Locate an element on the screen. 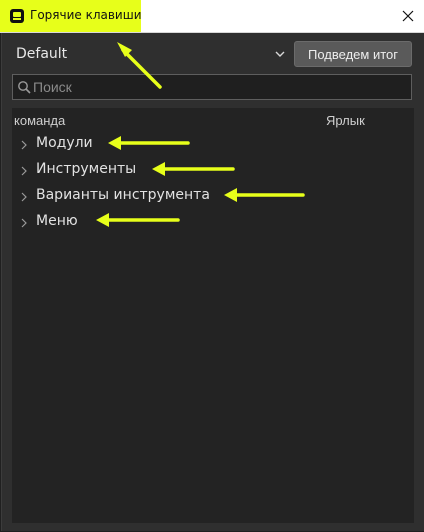 The height and width of the screenshot is (532, 424). app-icon is located at coordinates (17, 16).